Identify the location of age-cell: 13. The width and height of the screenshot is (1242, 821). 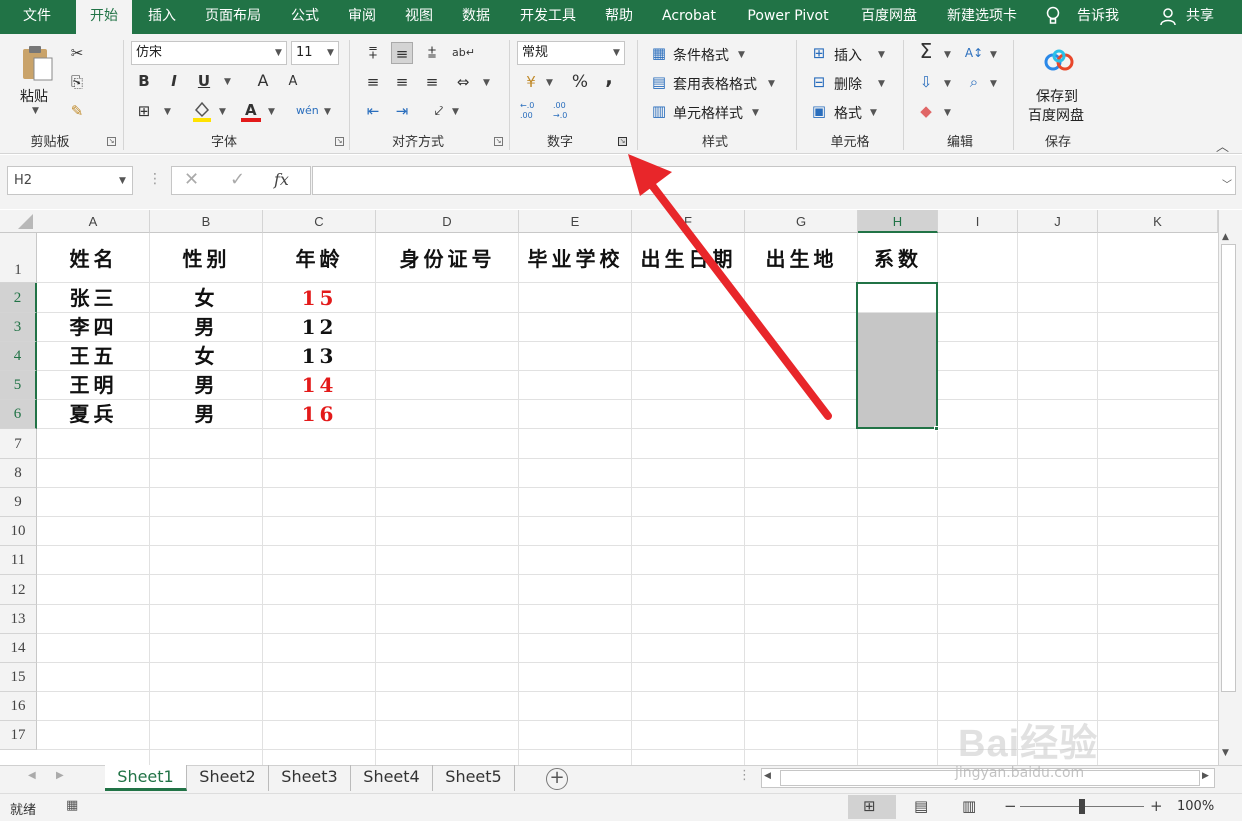
(319, 356).